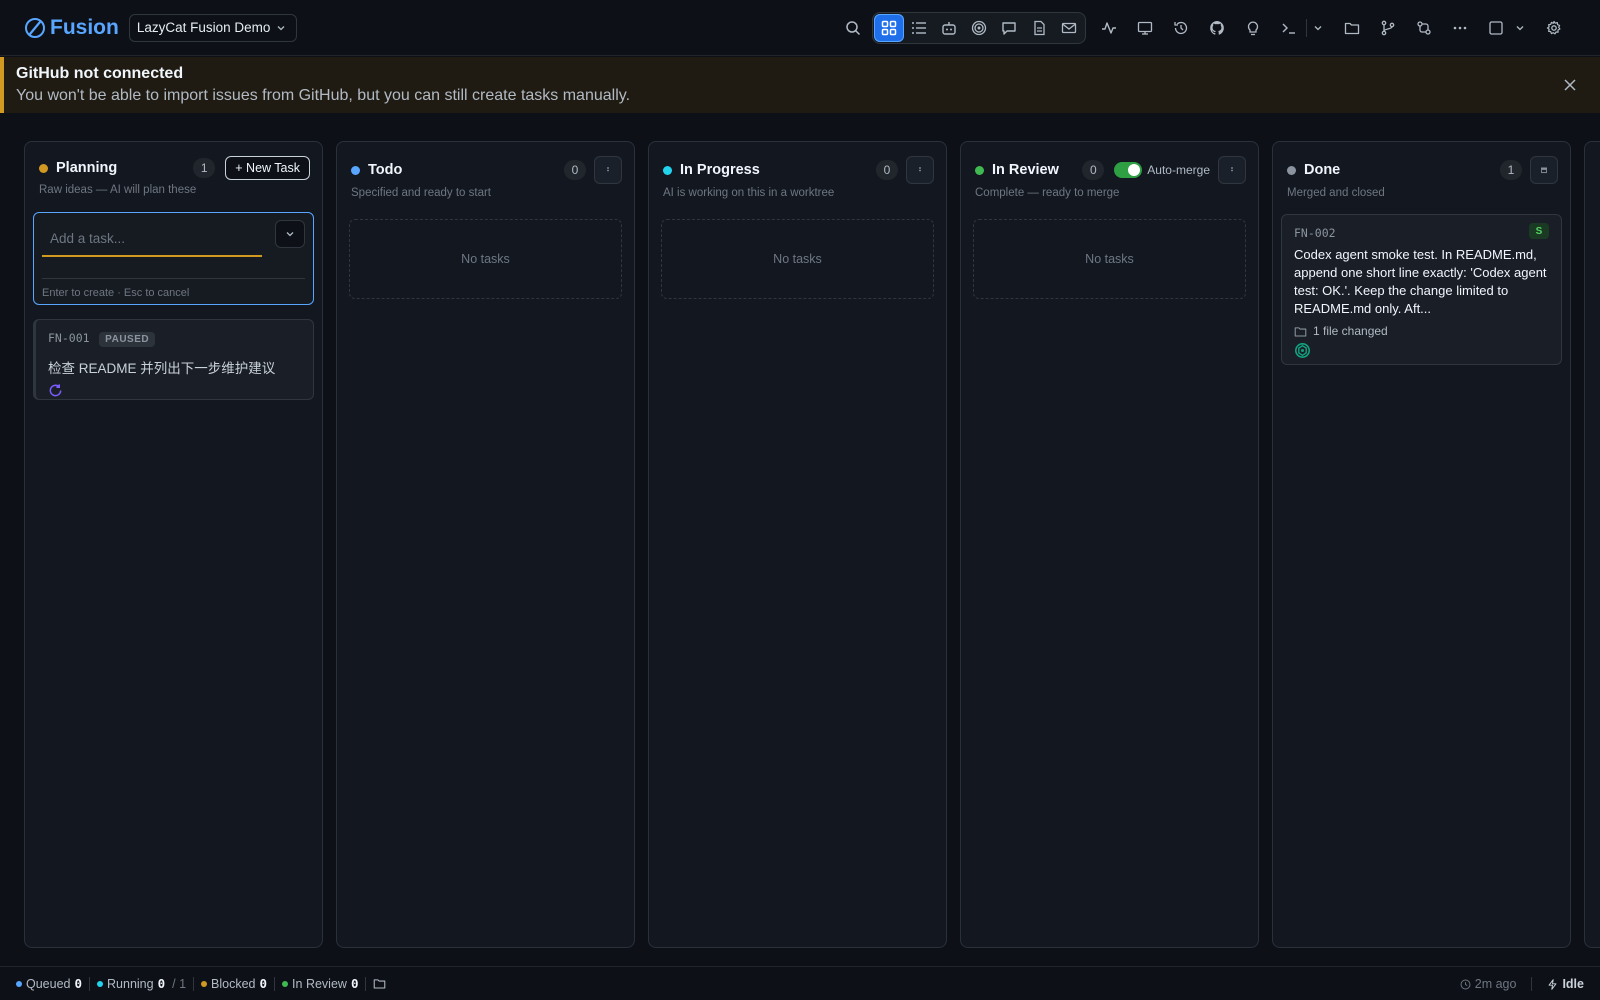 The height and width of the screenshot is (1000, 1600). Describe the element at coordinates (161, 983) in the screenshot. I see `running-count: 0` at that location.